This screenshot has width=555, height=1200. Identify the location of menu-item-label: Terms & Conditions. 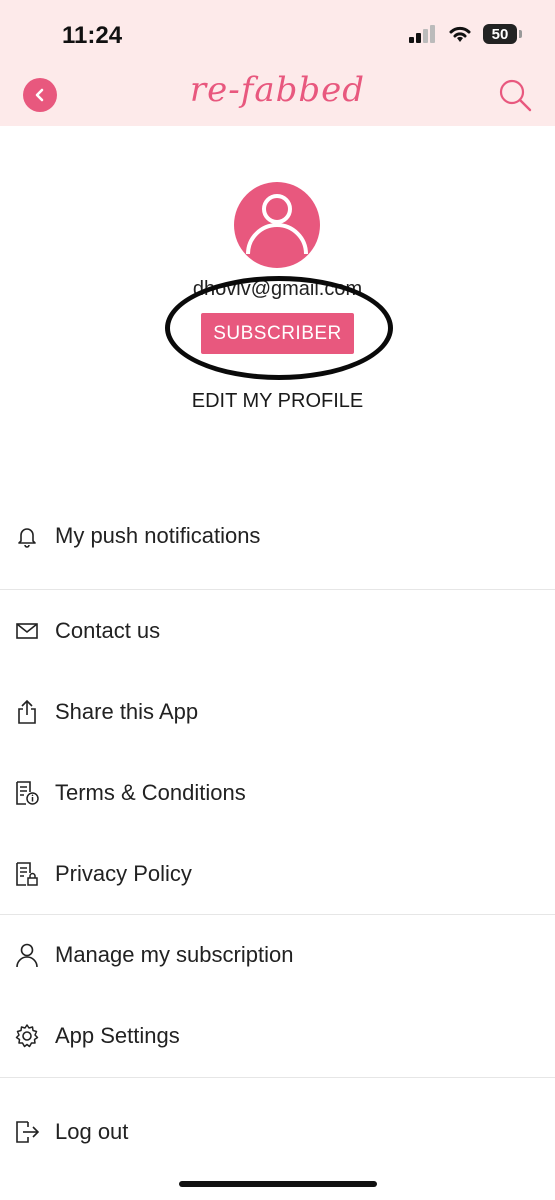
(150, 792).